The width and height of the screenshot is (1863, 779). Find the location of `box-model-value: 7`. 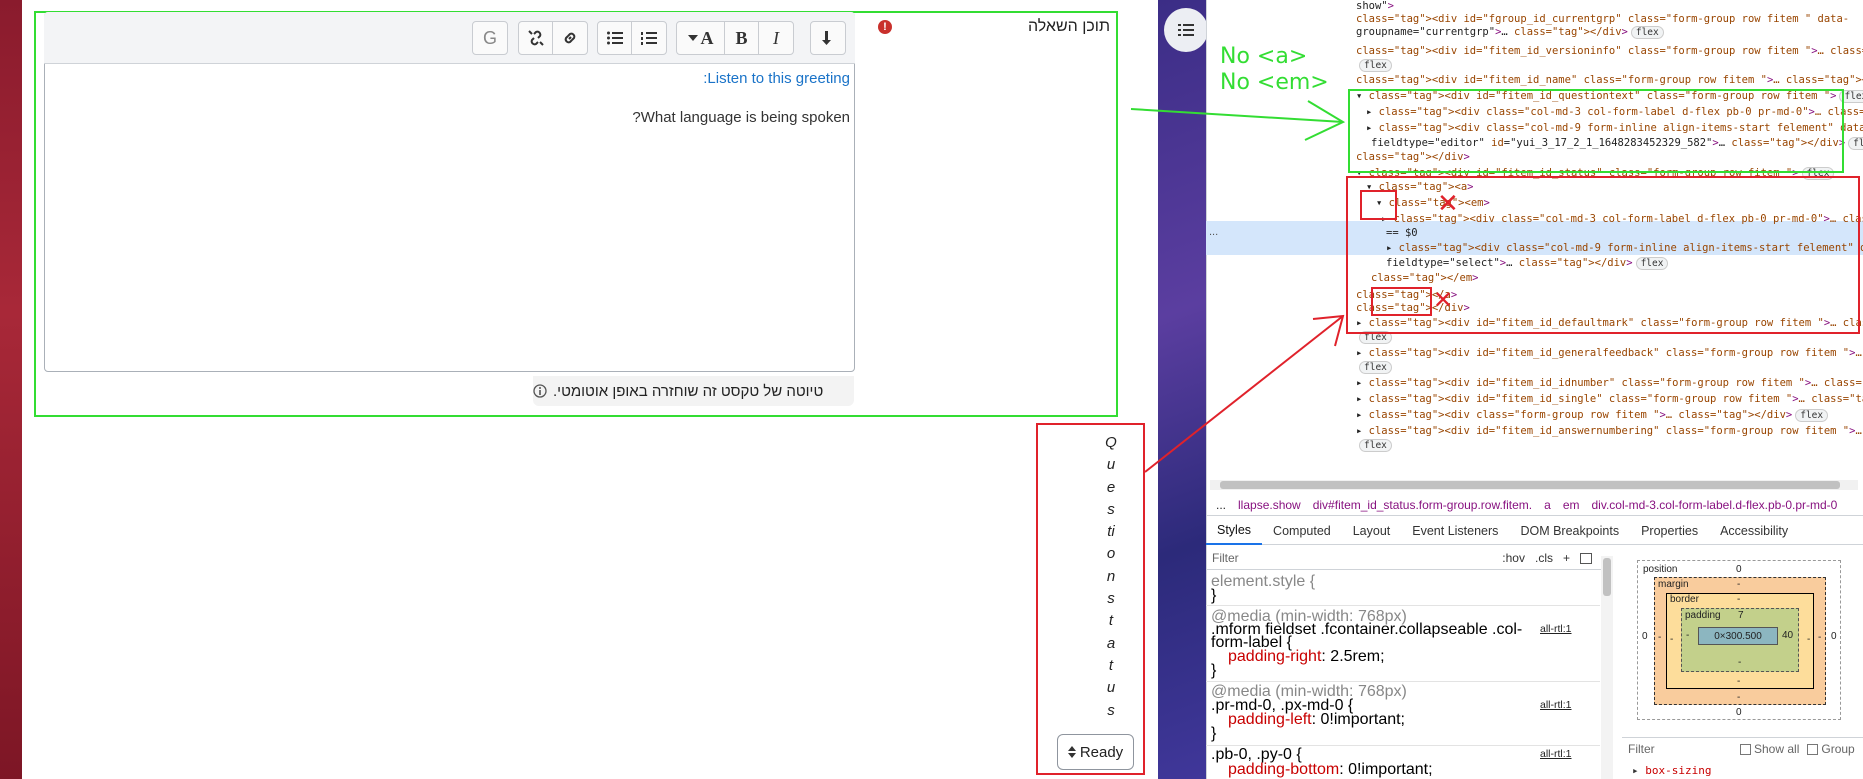

box-model-value: 7 is located at coordinates (1741, 615).